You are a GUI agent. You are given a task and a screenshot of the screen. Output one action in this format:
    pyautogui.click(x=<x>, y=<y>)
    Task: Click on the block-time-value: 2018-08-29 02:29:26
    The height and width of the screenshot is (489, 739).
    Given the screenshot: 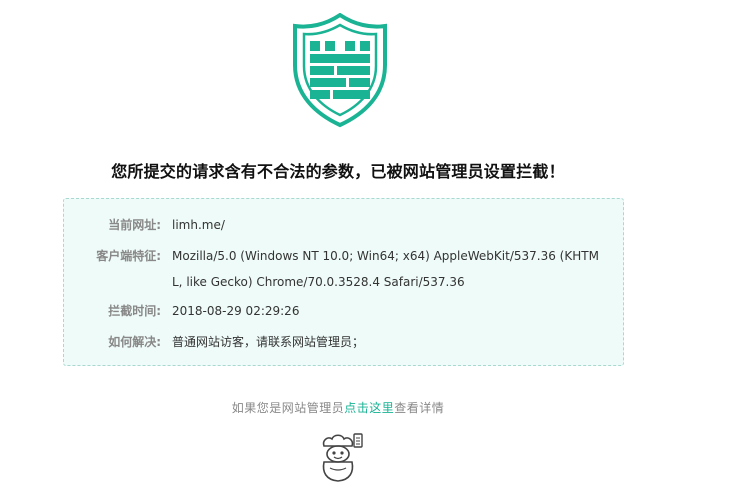 What is the action you would take?
    pyautogui.click(x=236, y=311)
    